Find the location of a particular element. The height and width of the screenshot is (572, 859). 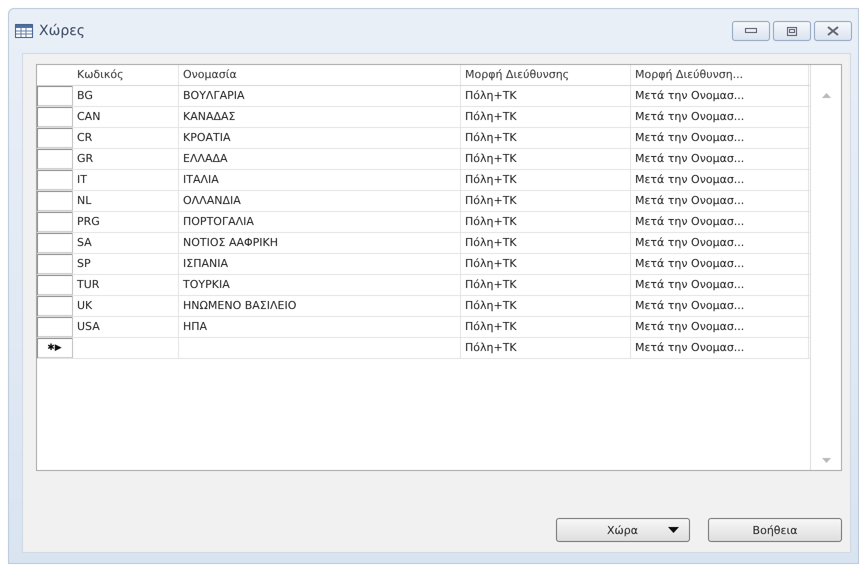

column-header: Μορφή Διεύθυνσης is located at coordinates (546, 75).